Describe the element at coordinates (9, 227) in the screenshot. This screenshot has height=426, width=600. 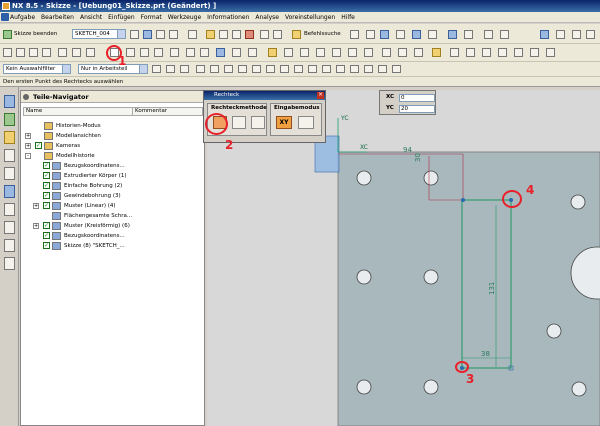
I see `process-studio-icon` at that location.